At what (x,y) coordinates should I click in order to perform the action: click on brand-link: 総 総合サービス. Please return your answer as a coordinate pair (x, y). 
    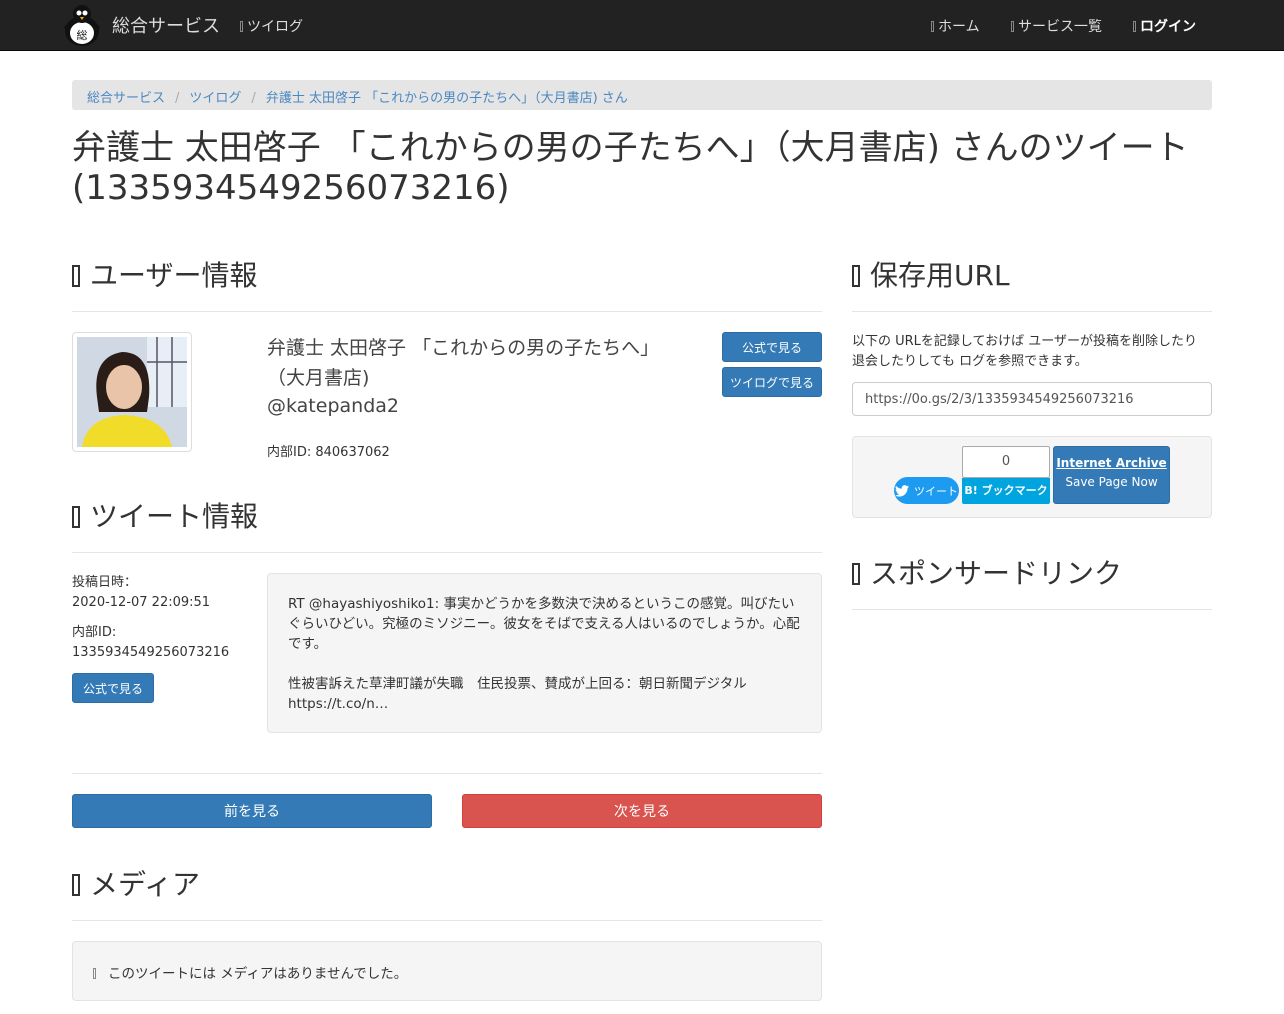
    Looking at the image, I should click on (140, 25).